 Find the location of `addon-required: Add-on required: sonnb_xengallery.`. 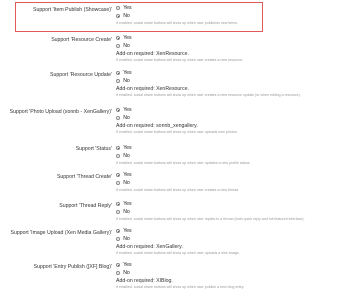

addon-required: Add-on required: sonnb_xengallery. is located at coordinates (157, 126).